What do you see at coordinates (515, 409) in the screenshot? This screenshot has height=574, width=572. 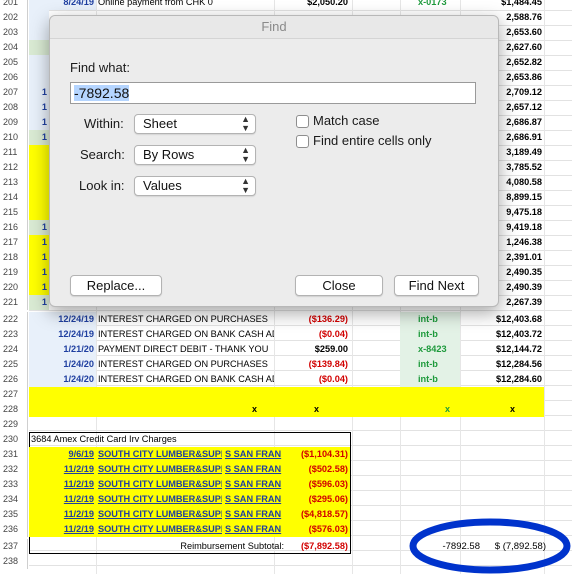 I see `mark-cell: x` at bounding box center [515, 409].